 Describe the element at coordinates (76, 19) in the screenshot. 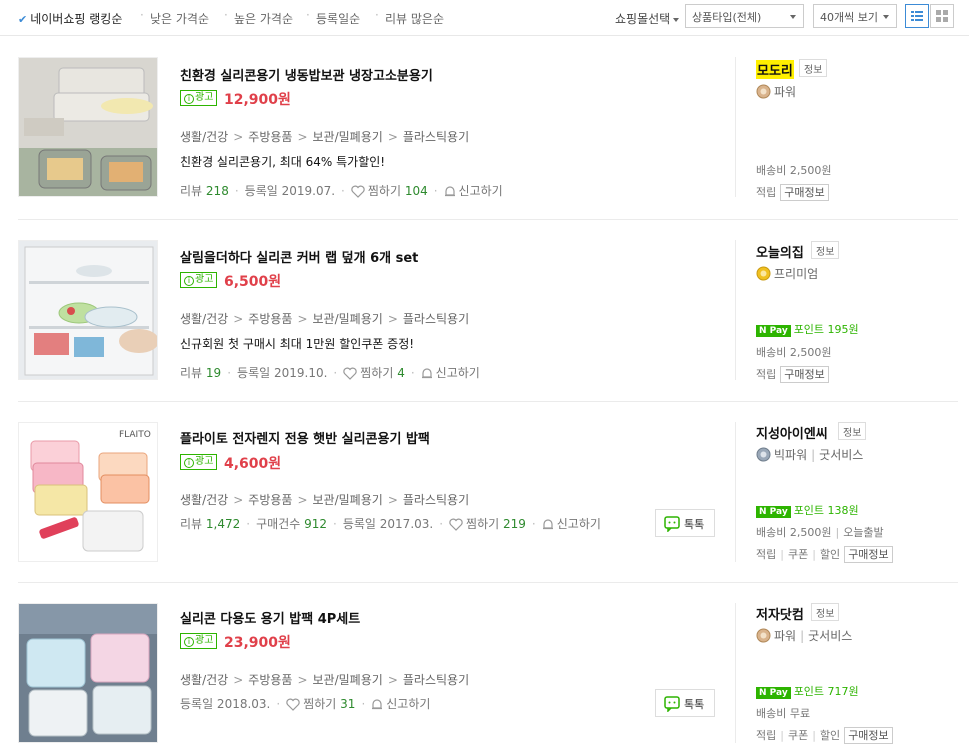

I see `sort-label: 네이버쇼핑 랭킹순` at that location.